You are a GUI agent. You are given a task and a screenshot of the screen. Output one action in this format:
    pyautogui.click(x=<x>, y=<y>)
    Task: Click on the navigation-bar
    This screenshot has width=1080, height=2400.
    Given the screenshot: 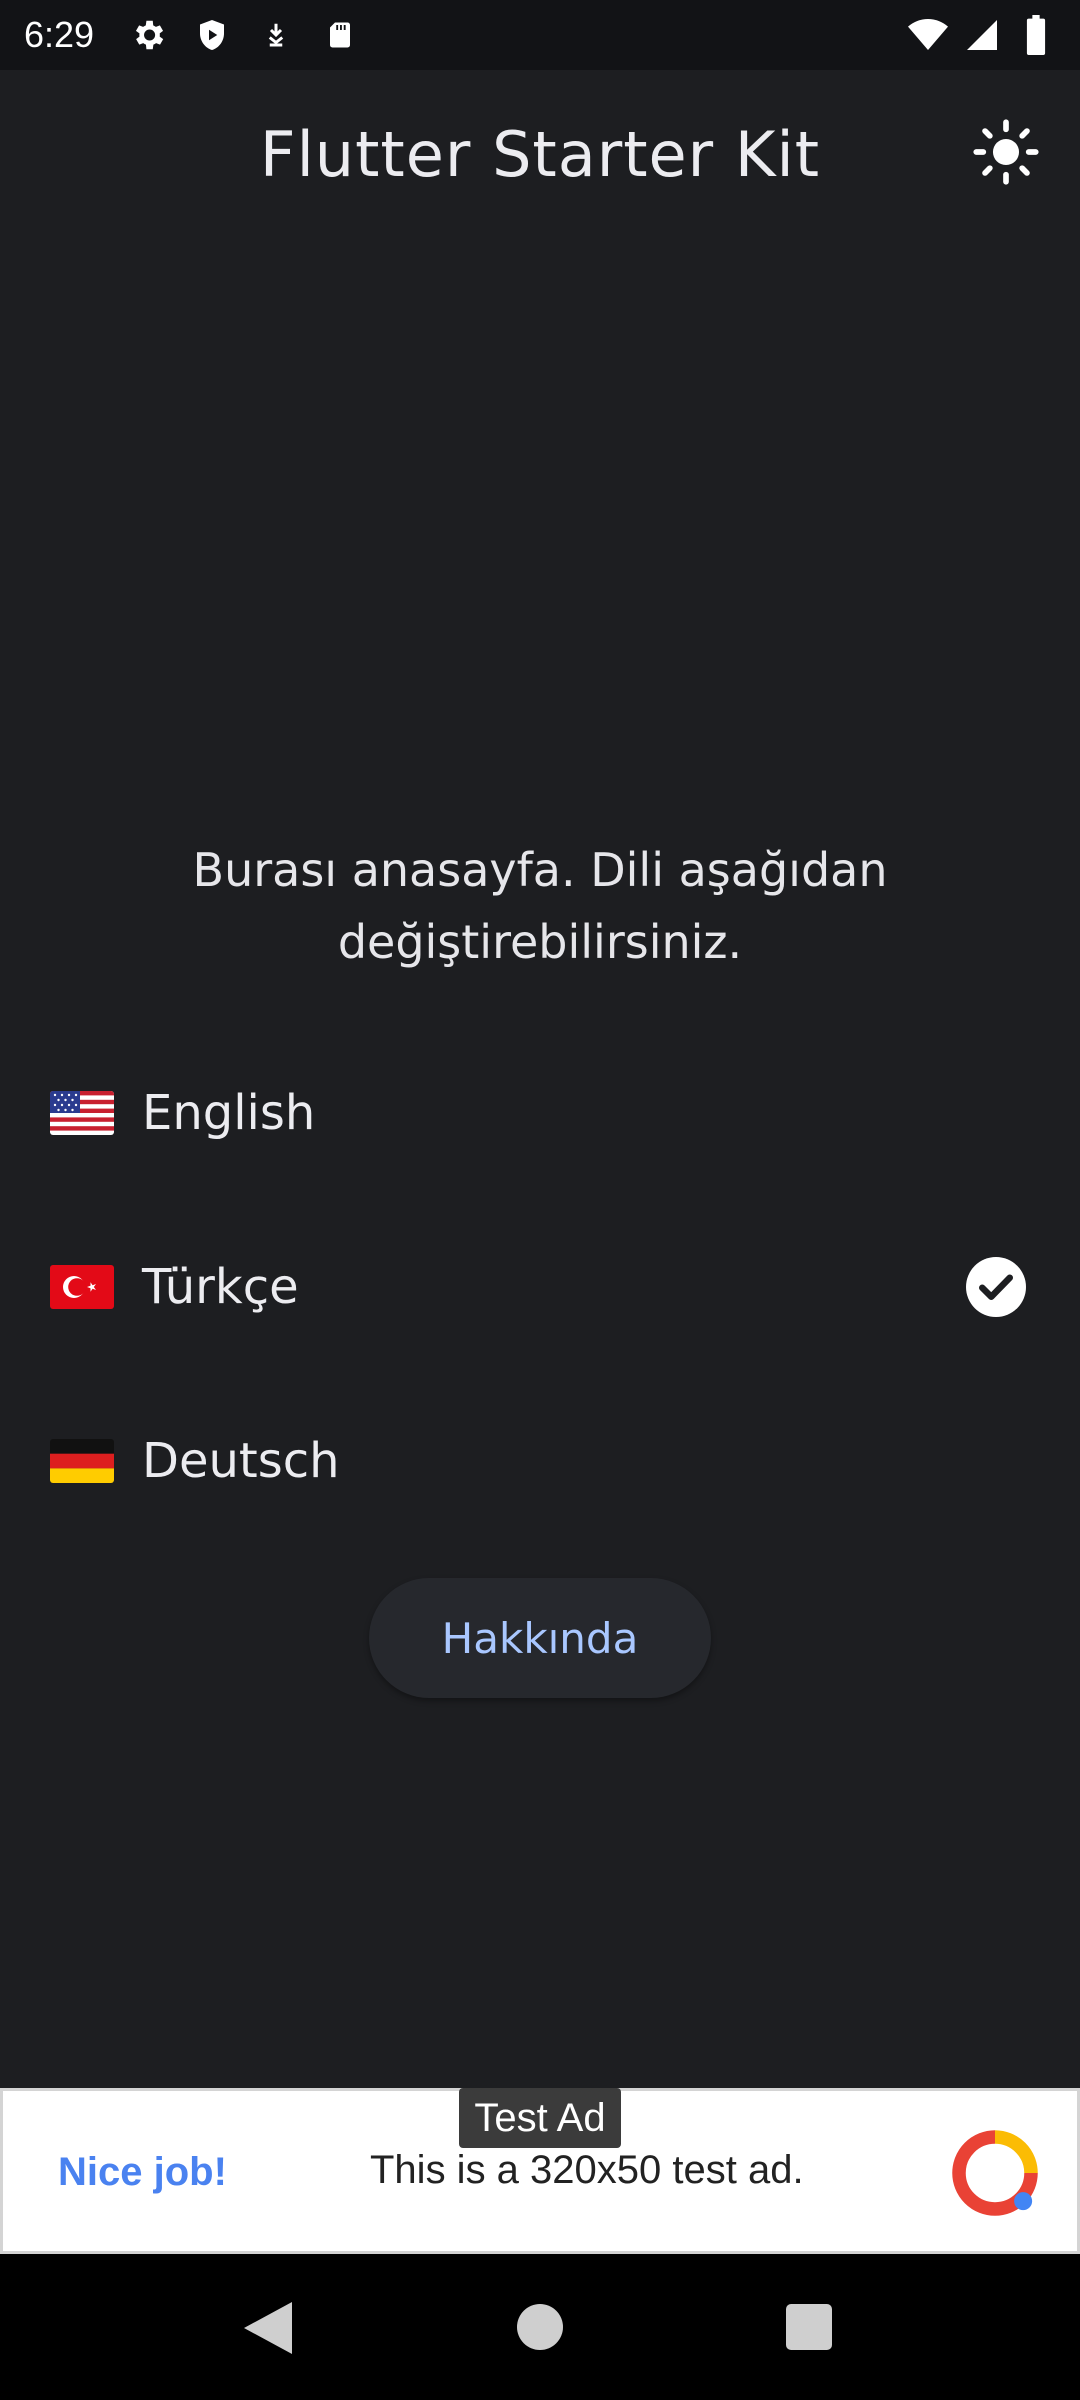 What is the action you would take?
    pyautogui.click(x=540, y=2327)
    